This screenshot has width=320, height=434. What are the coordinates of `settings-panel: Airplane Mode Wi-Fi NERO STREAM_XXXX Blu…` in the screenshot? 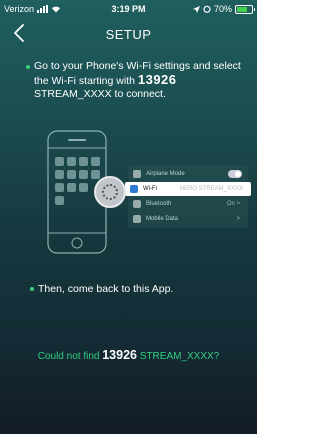 It's located at (188, 196).